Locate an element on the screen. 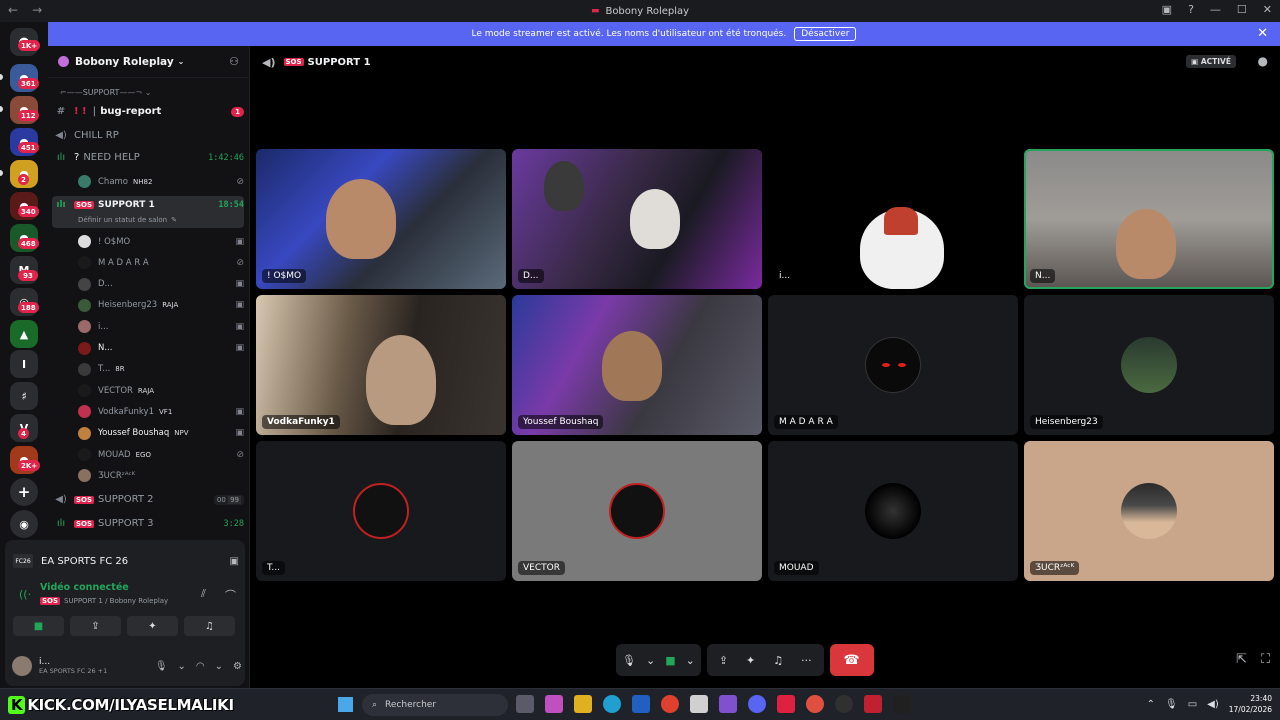  volume-icon: ◀) is located at coordinates (1213, 704).